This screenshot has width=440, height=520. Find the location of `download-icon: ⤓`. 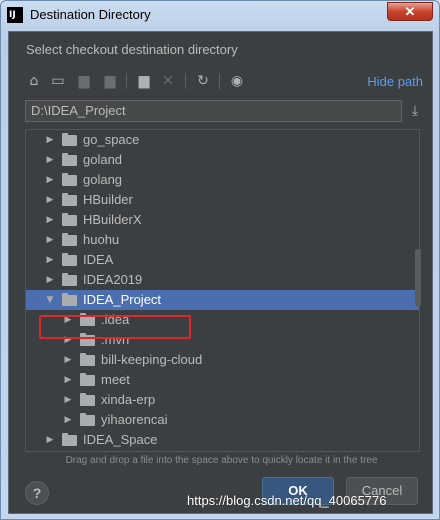

download-icon: ⤓ is located at coordinates (415, 111).